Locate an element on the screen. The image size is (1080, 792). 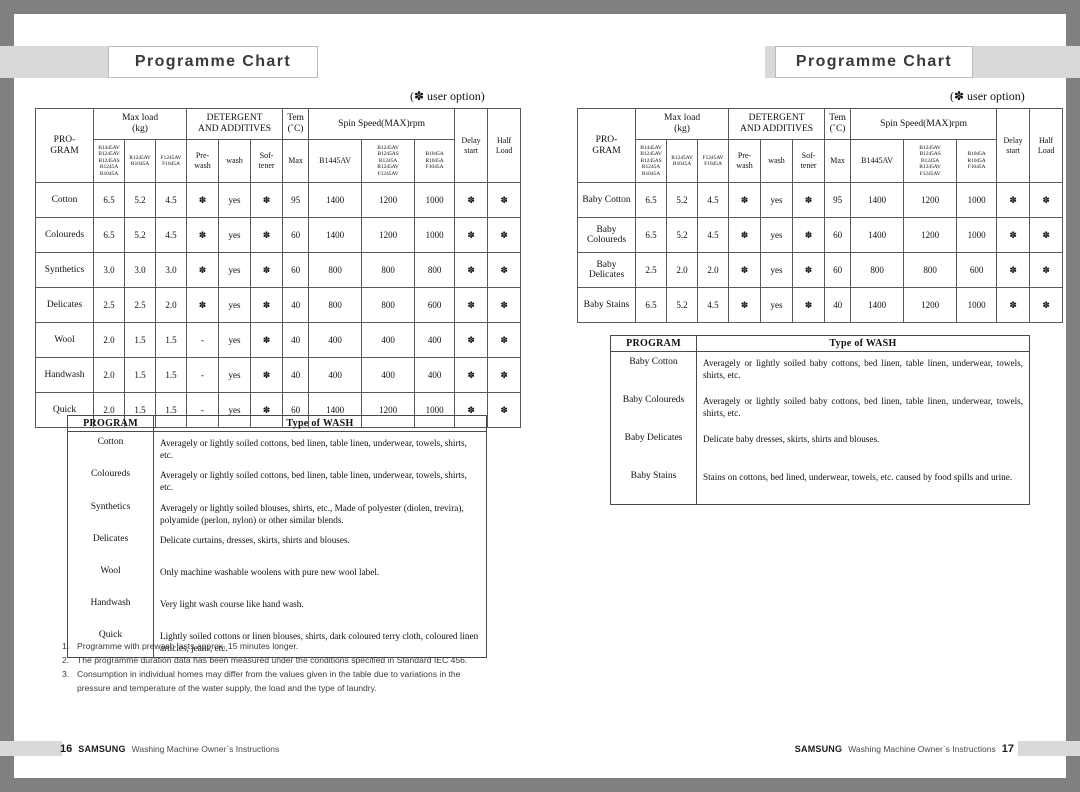
header-tem-unit: (˚C) is located at coordinates (837, 129).